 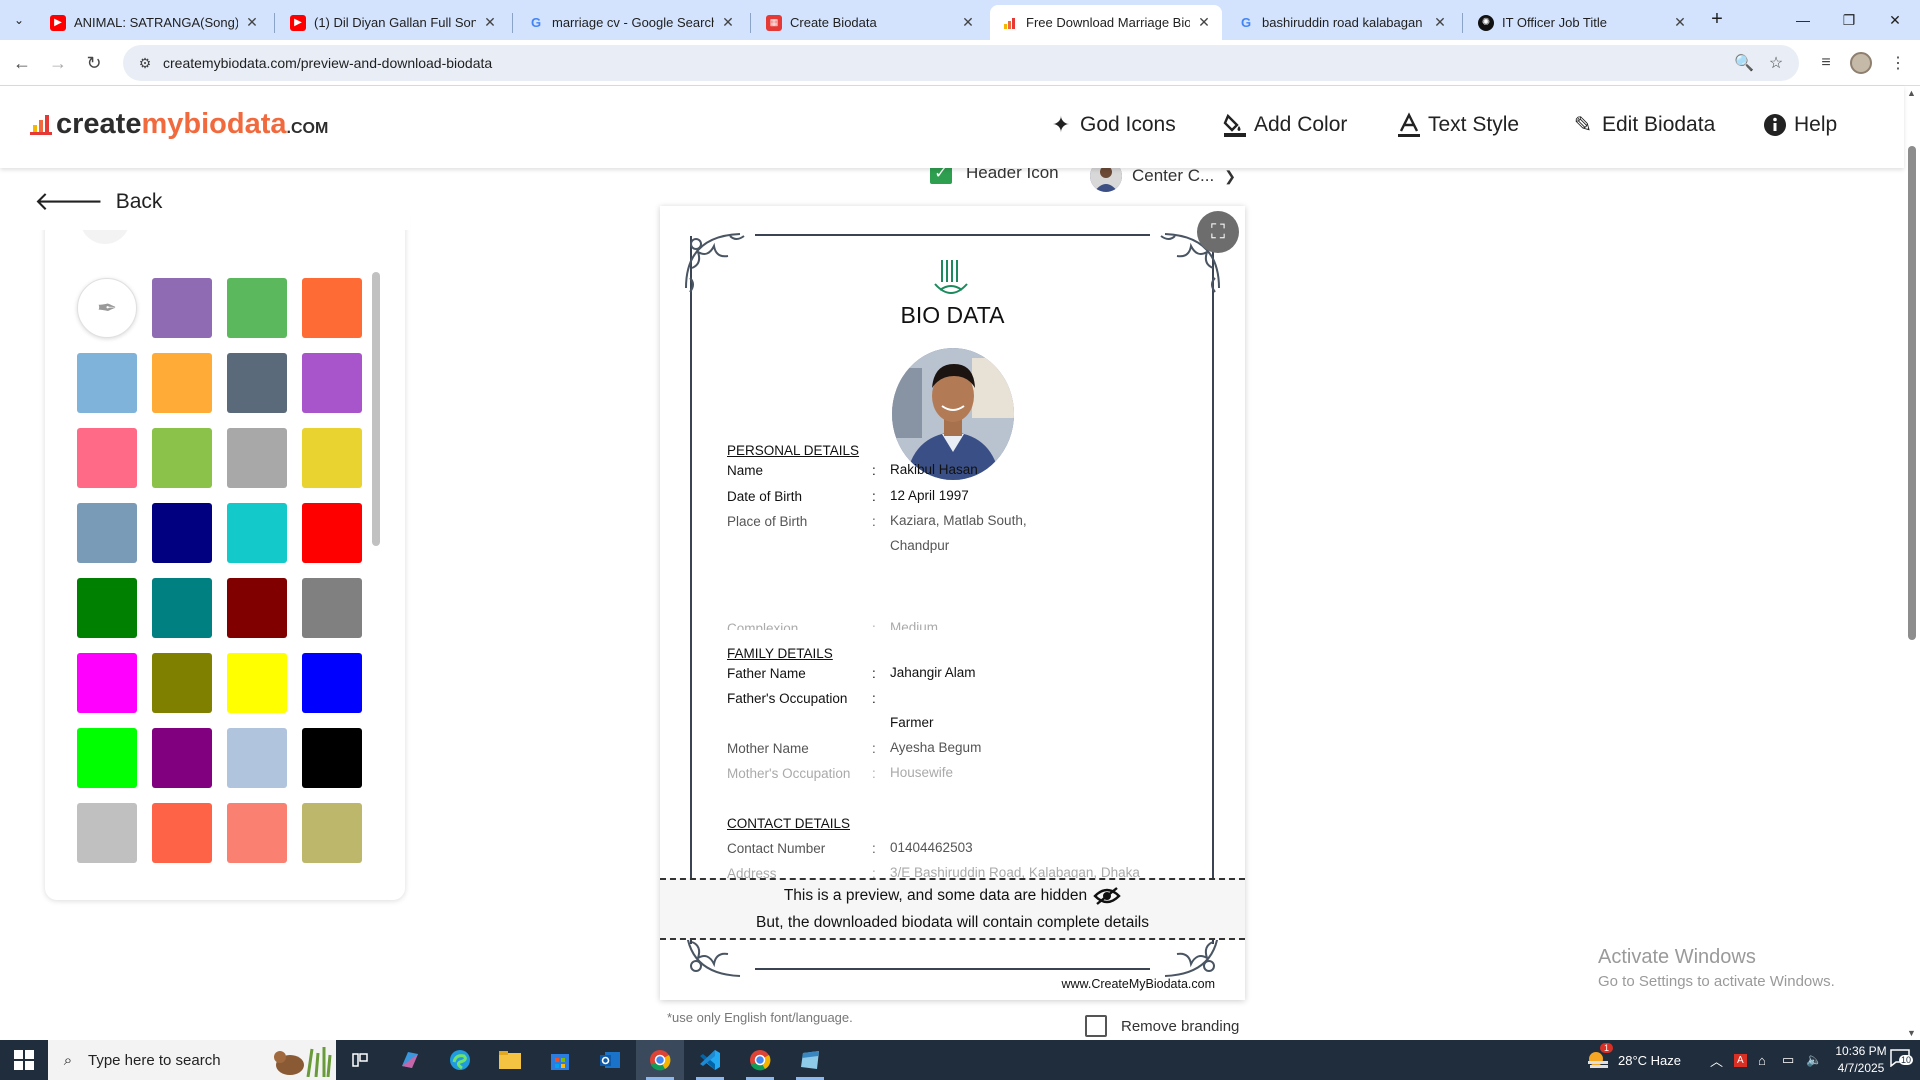 I want to click on taskbar-search-box: ⌕ Type here to search, so click(x=192, y=1060).